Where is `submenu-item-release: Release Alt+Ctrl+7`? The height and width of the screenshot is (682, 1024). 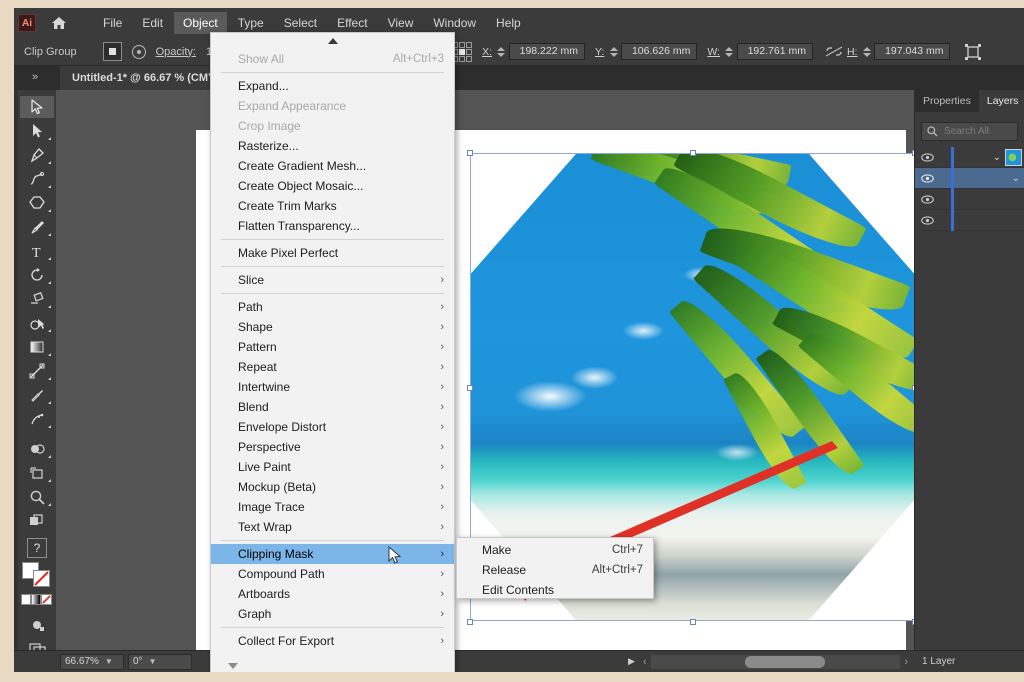 submenu-item-release: Release Alt+Ctrl+7 is located at coordinates (555, 570).